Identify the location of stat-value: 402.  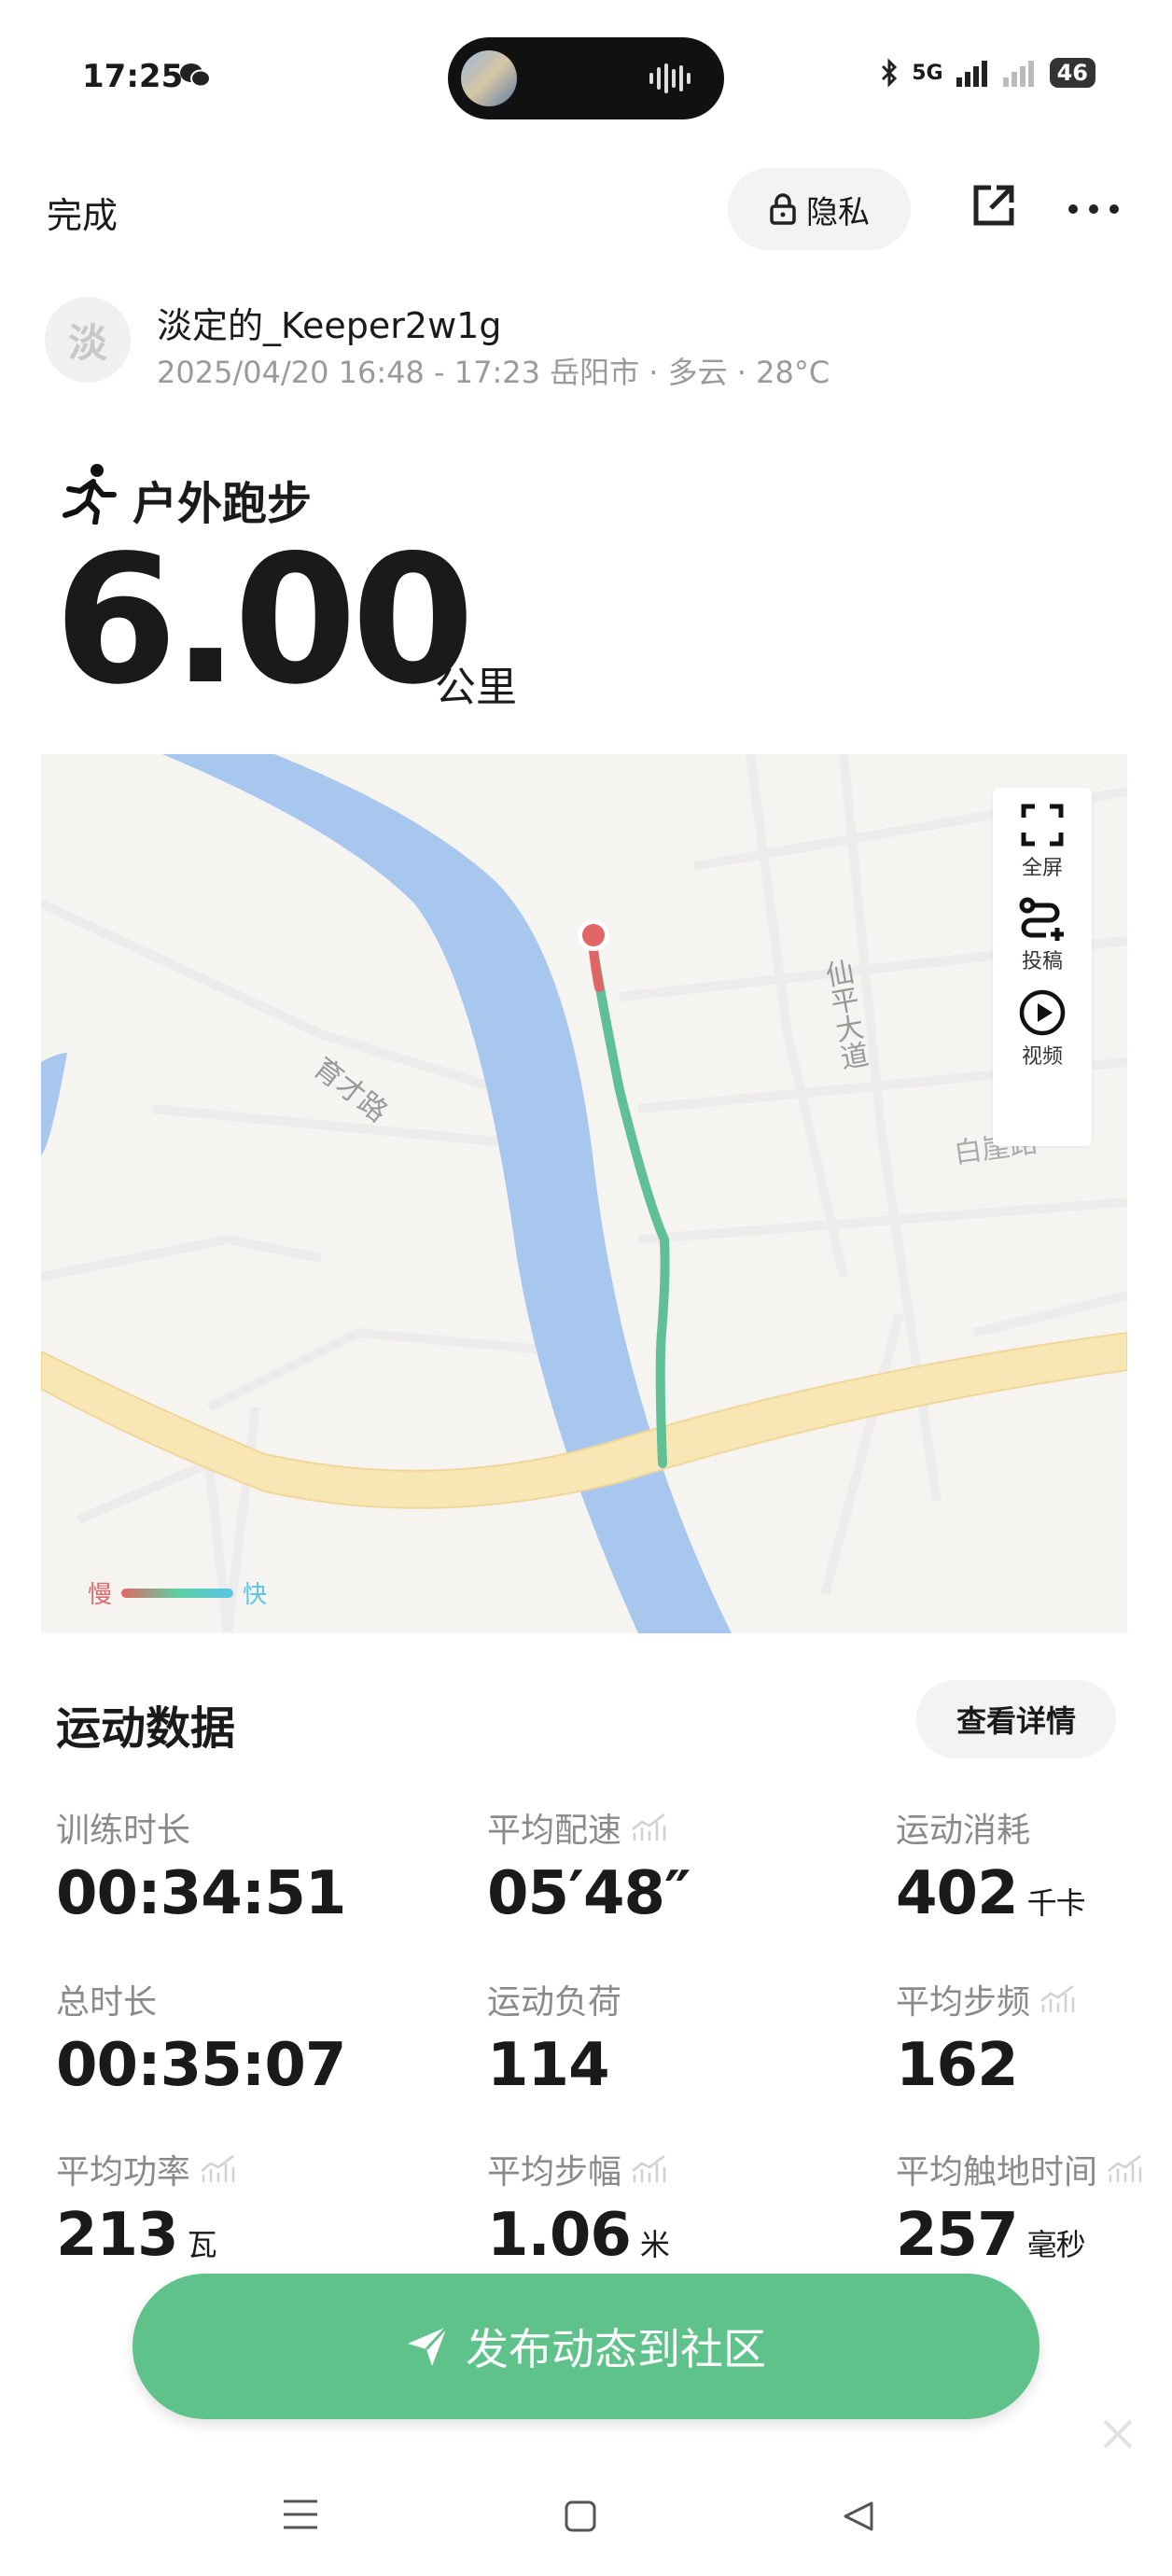
(957, 1893).